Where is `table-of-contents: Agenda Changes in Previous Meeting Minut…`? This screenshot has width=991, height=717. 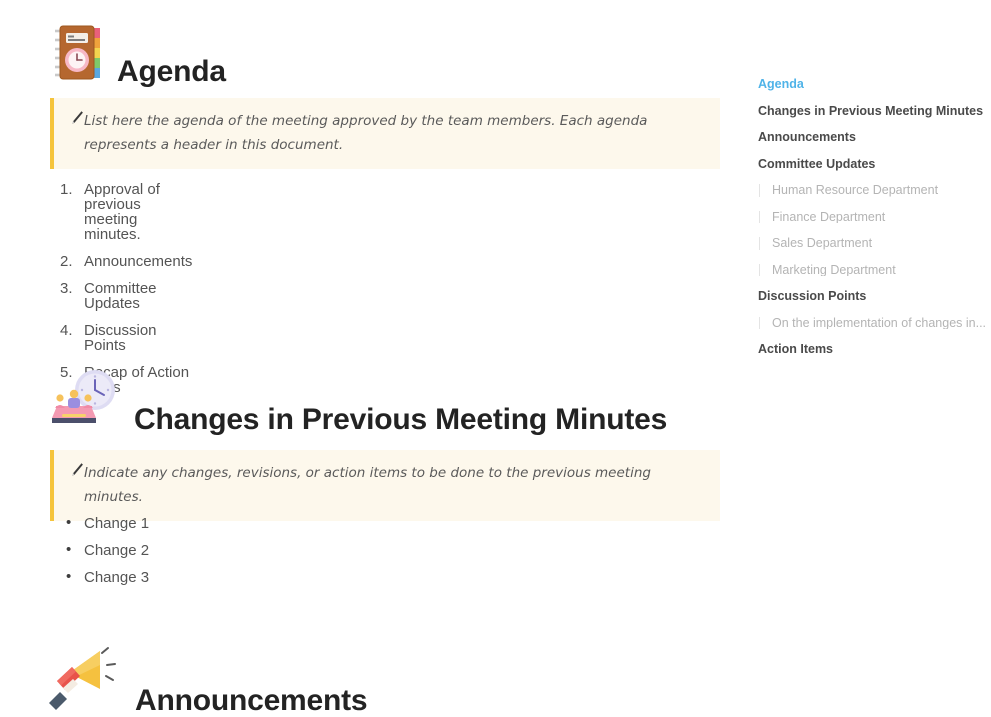
table-of-contents: Agenda Changes in Previous Meeting Minut… is located at coordinates (874, 224).